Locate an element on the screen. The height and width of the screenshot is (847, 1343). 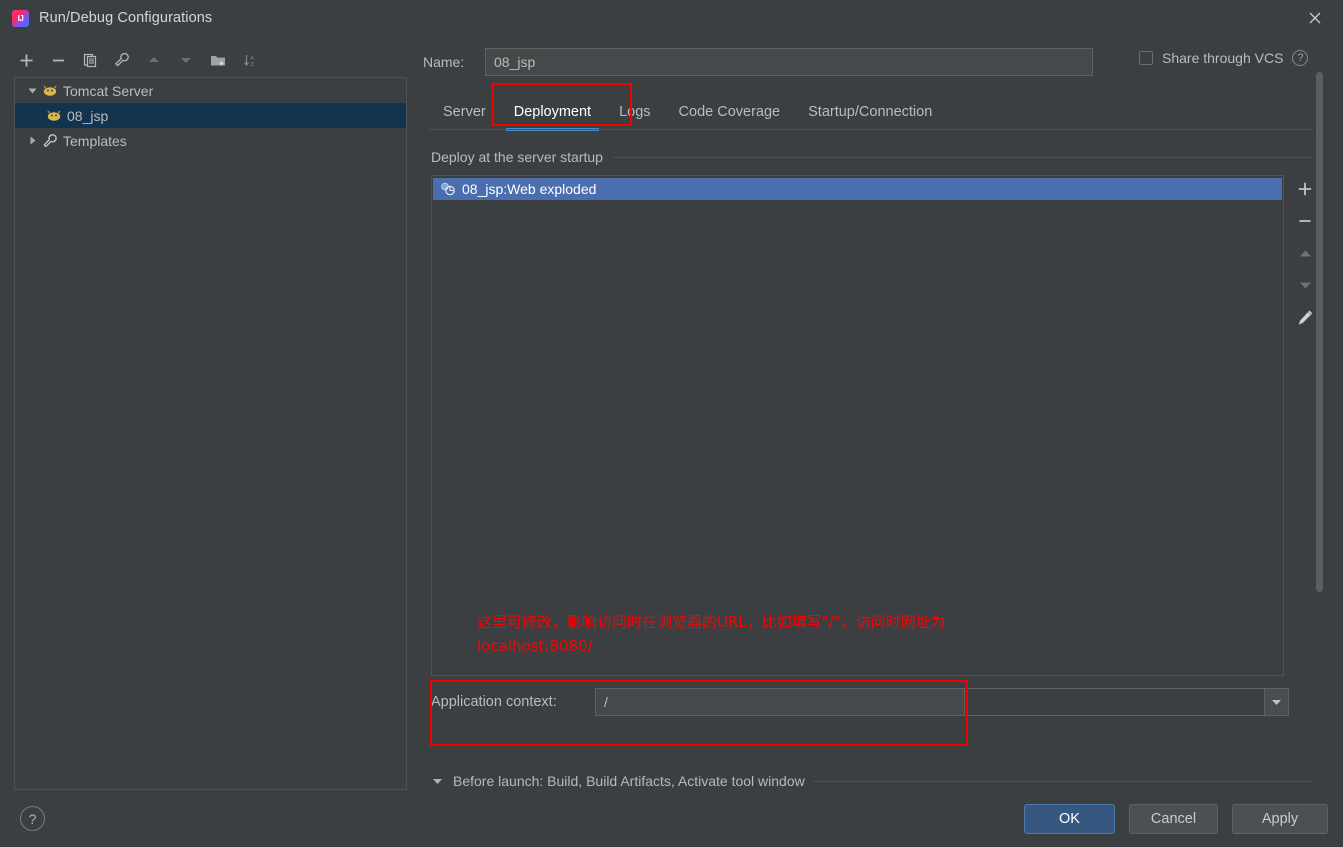
tree-node-tomcat-server: Tomcat Server is located at coordinates (210, 90).